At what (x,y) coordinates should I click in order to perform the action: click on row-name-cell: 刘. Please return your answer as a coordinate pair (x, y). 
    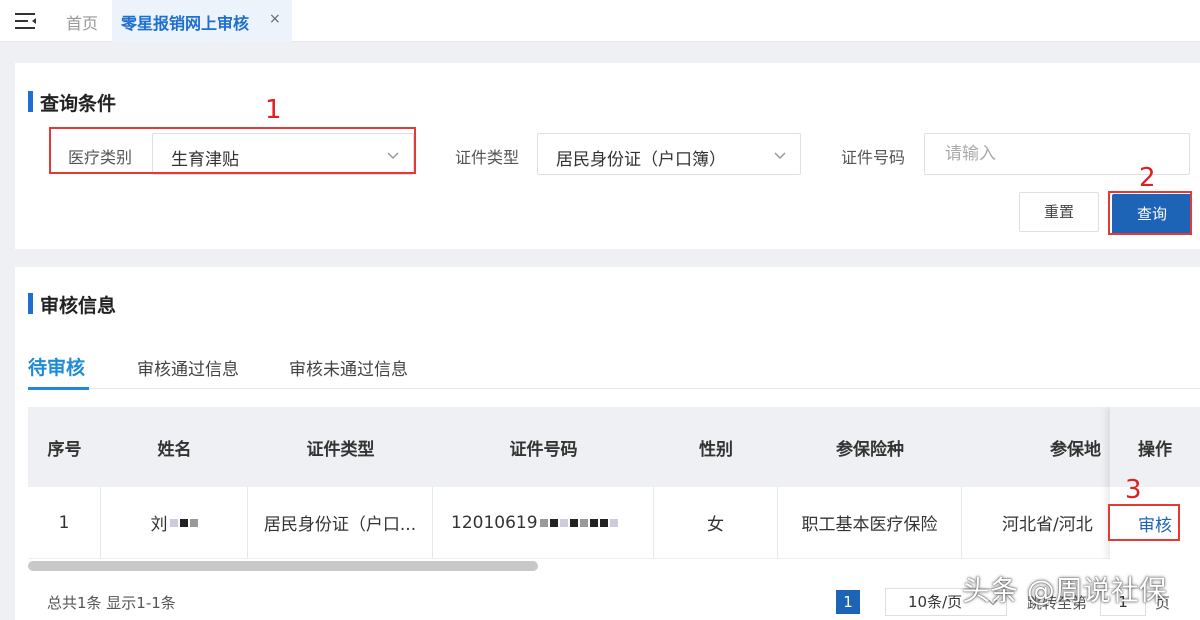
    Looking at the image, I should click on (174, 522).